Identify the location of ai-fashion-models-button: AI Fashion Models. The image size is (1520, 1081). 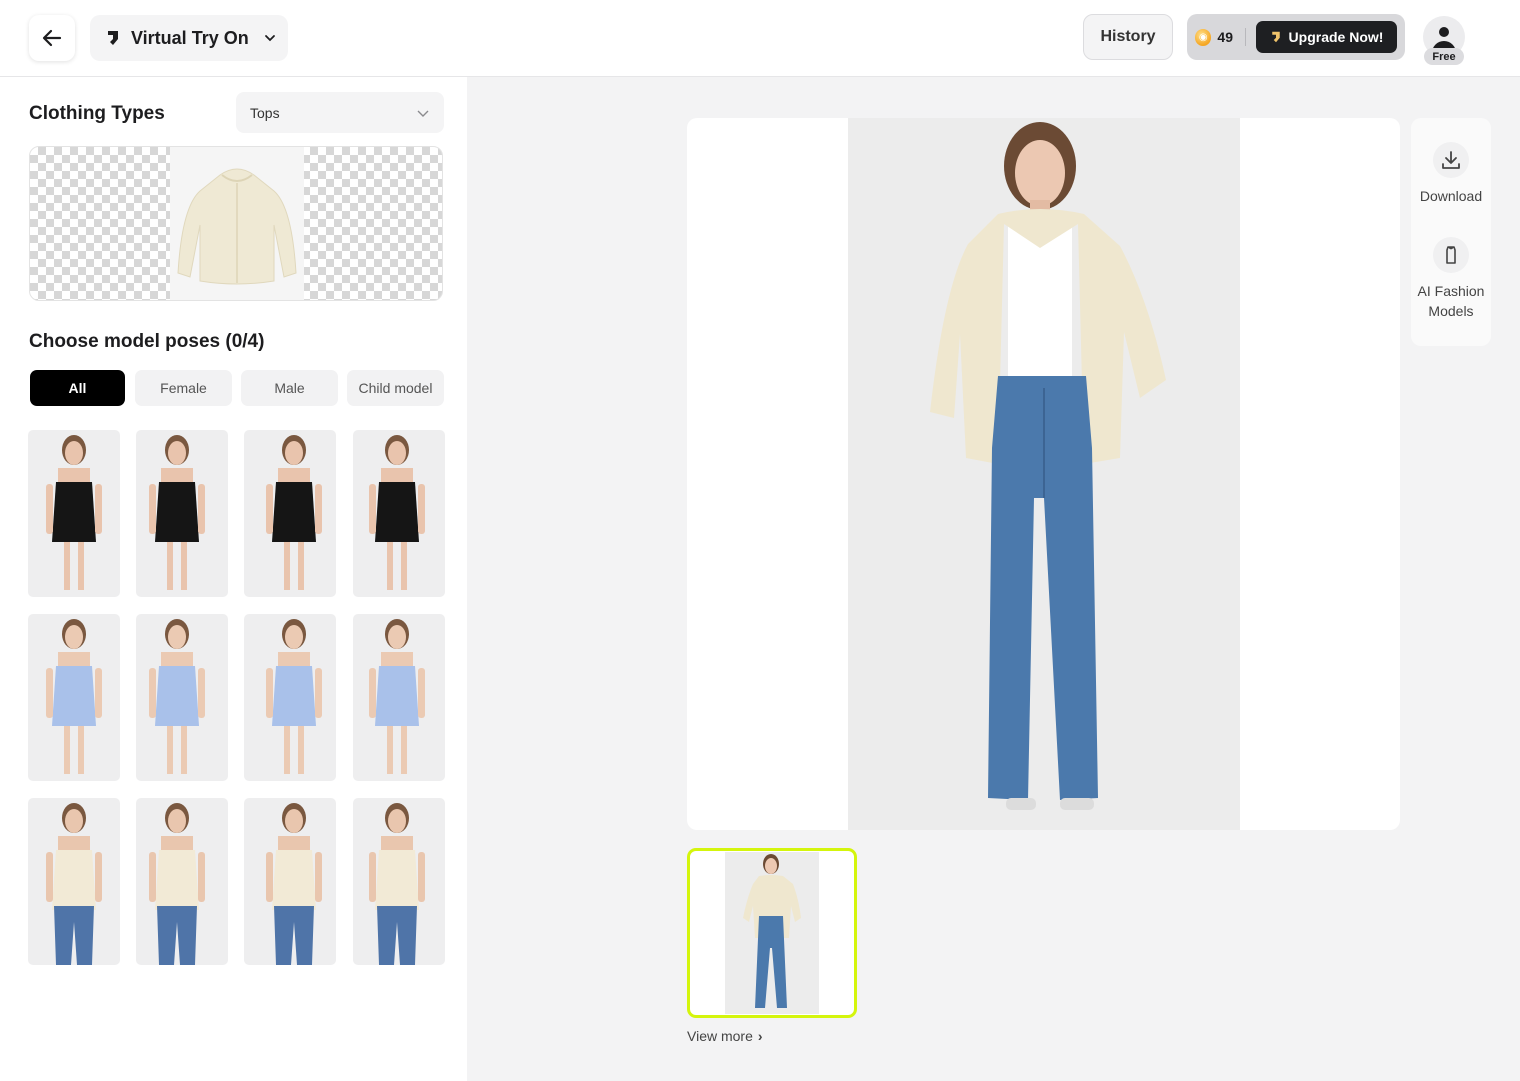
(1451, 279).